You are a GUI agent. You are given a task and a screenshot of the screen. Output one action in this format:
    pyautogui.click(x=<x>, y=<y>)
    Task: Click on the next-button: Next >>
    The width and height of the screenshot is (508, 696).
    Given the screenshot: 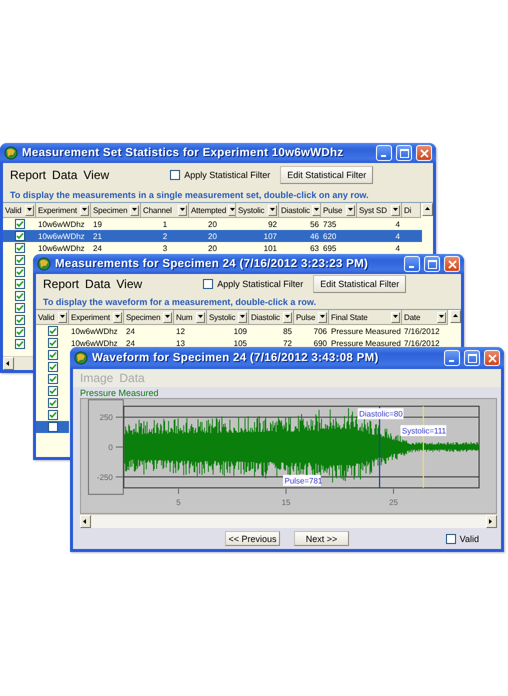 What is the action you would take?
    pyautogui.click(x=321, y=538)
    